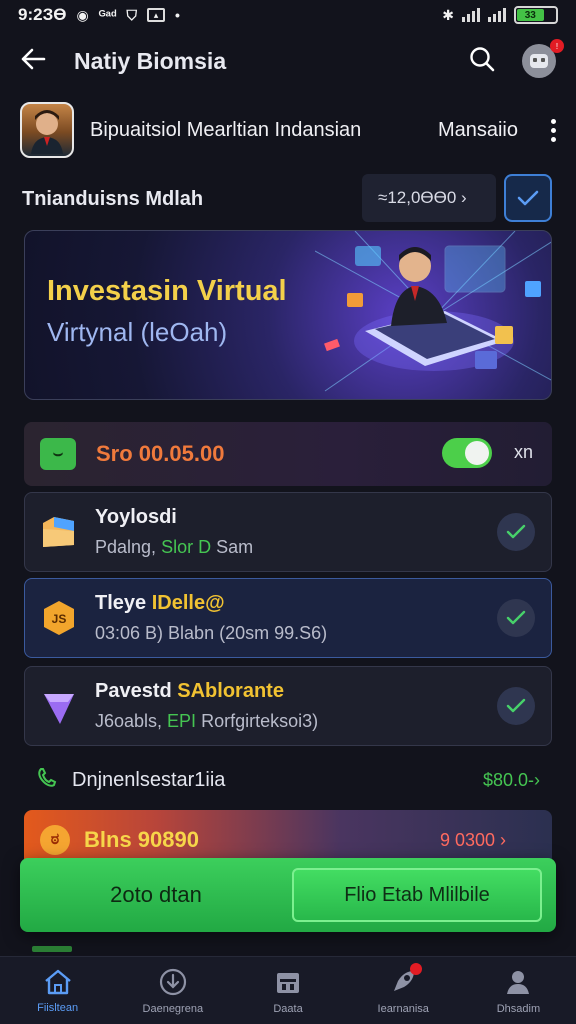  What do you see at coordinates (557, 46) in the screenshot?
I see `notification-badge: !` at bounding box center [557, 46].